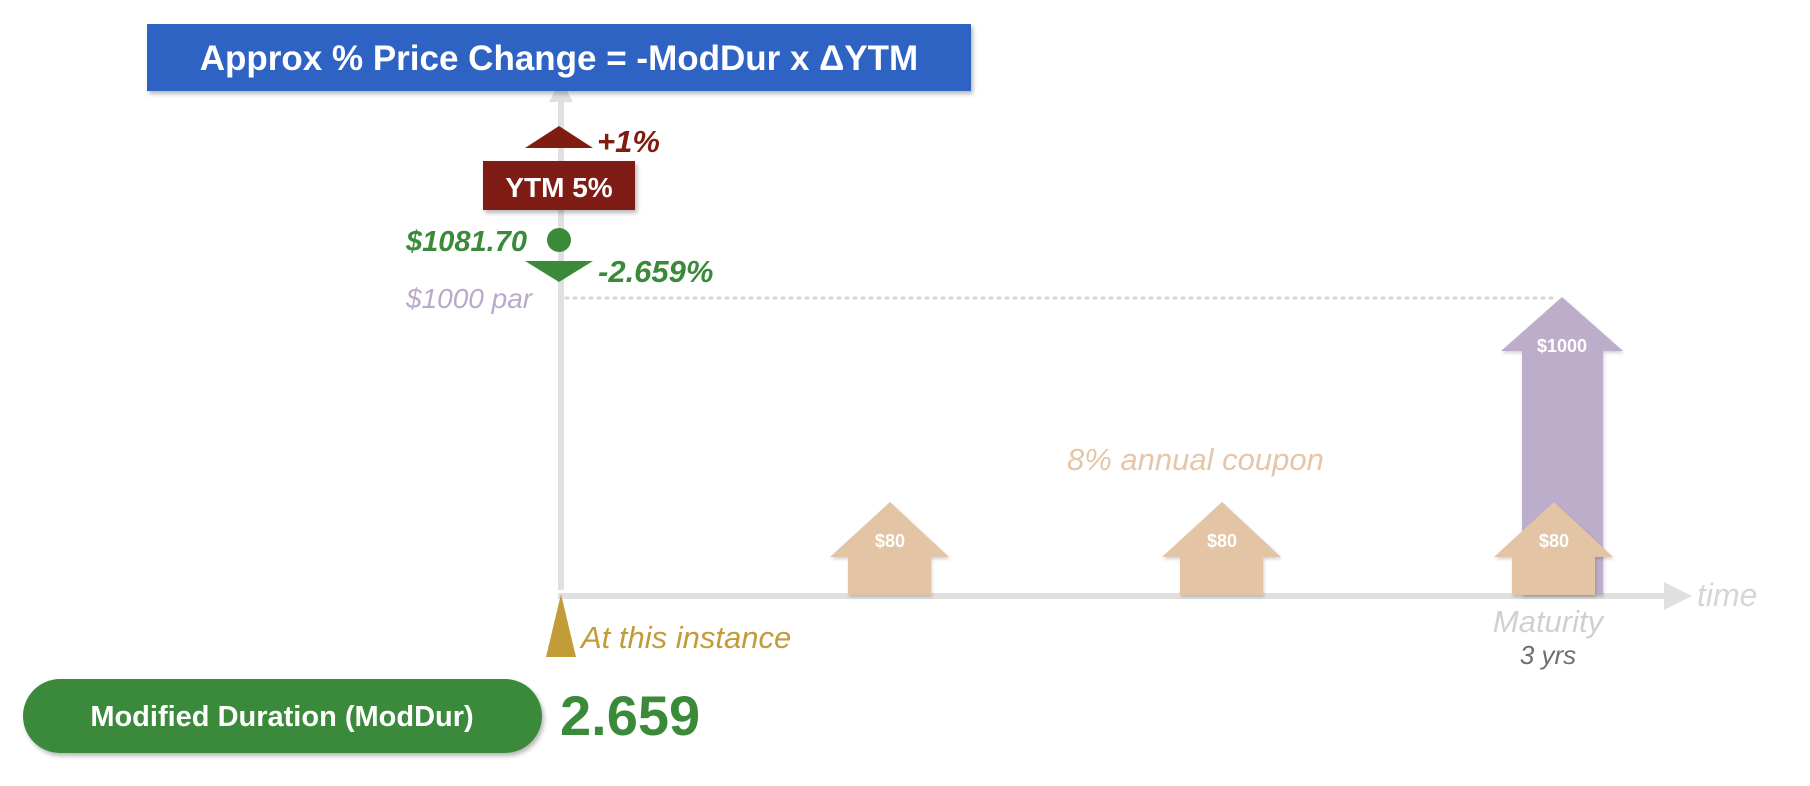 This screenshot has height=786, width=1810. What do you see at coordinates (559, 271) in the screenshot?
I see `price-down-arrow-icon` at bounding box center [559, 271].